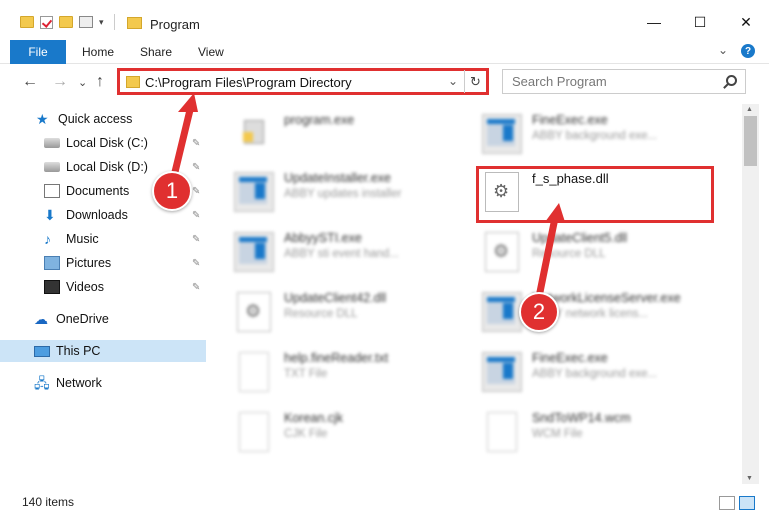 The height and width of the screenshot is (528, 769). I want to click on toolbar-dropdown-icon: ▾, so click(101, 22).